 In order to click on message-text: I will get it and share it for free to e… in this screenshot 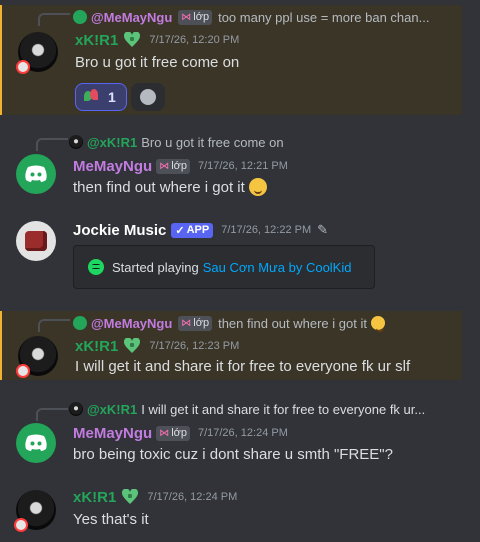, I will do `click(243, 366)`.